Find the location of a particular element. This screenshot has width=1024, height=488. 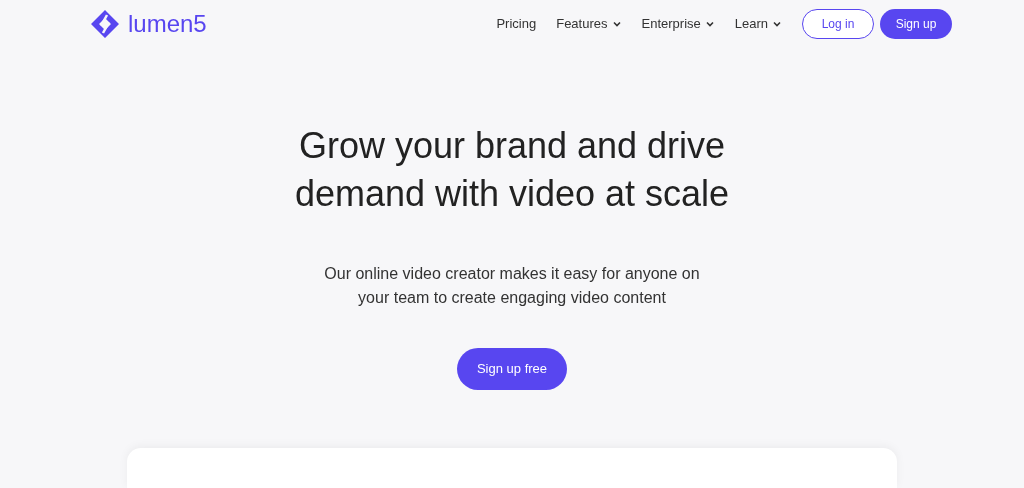

hero-subtitle: Our online video creator makes it easy for anyone on your team to create engaging video content is located at coordinates (512, 286).